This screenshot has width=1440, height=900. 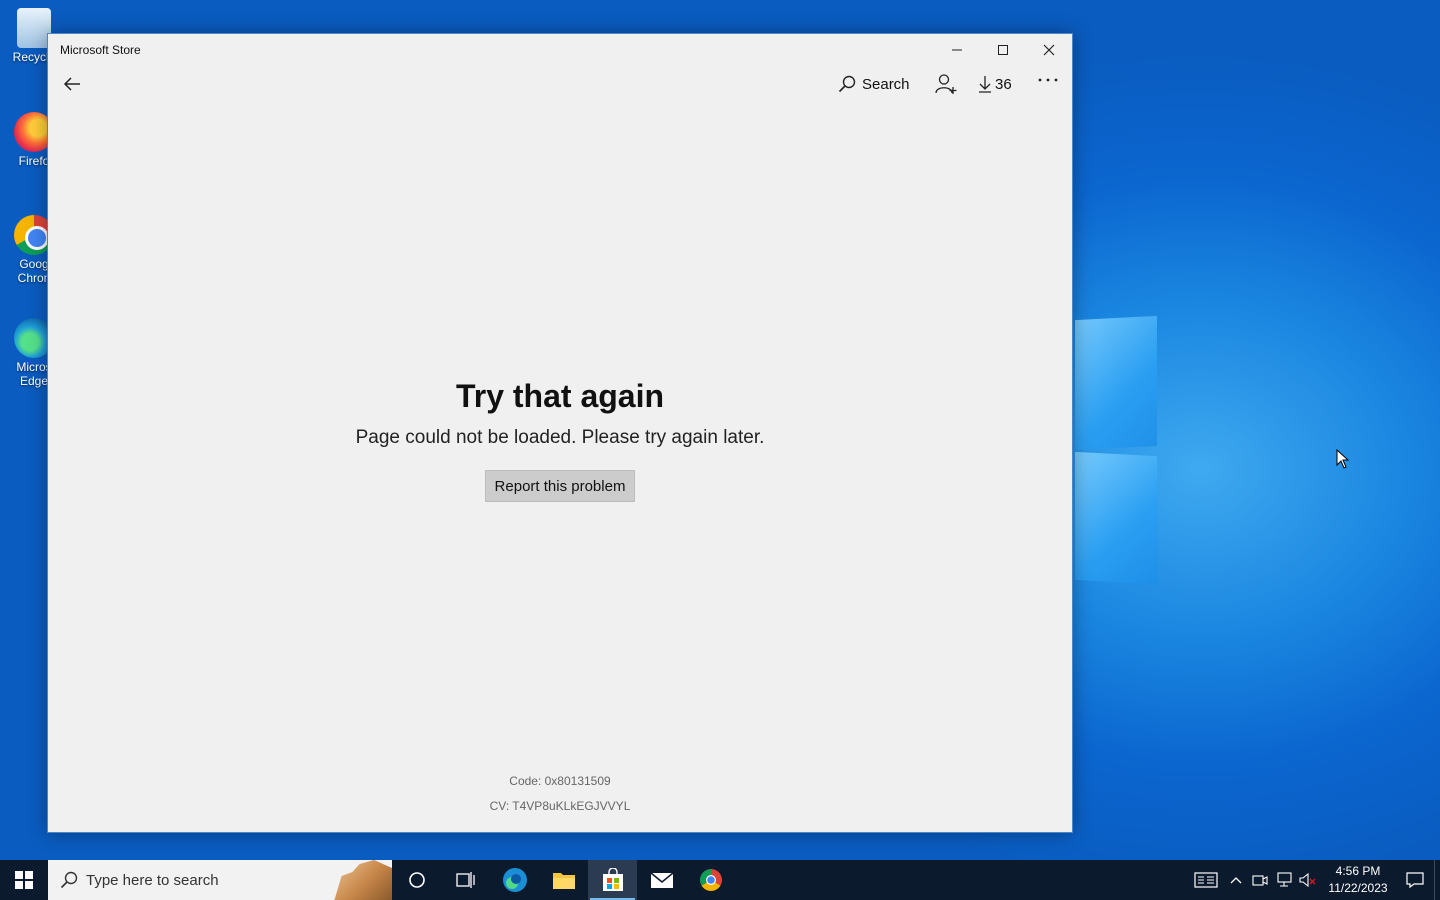 I want to click on clock-time: 4:56 PM, so click(x=1358, y=871).